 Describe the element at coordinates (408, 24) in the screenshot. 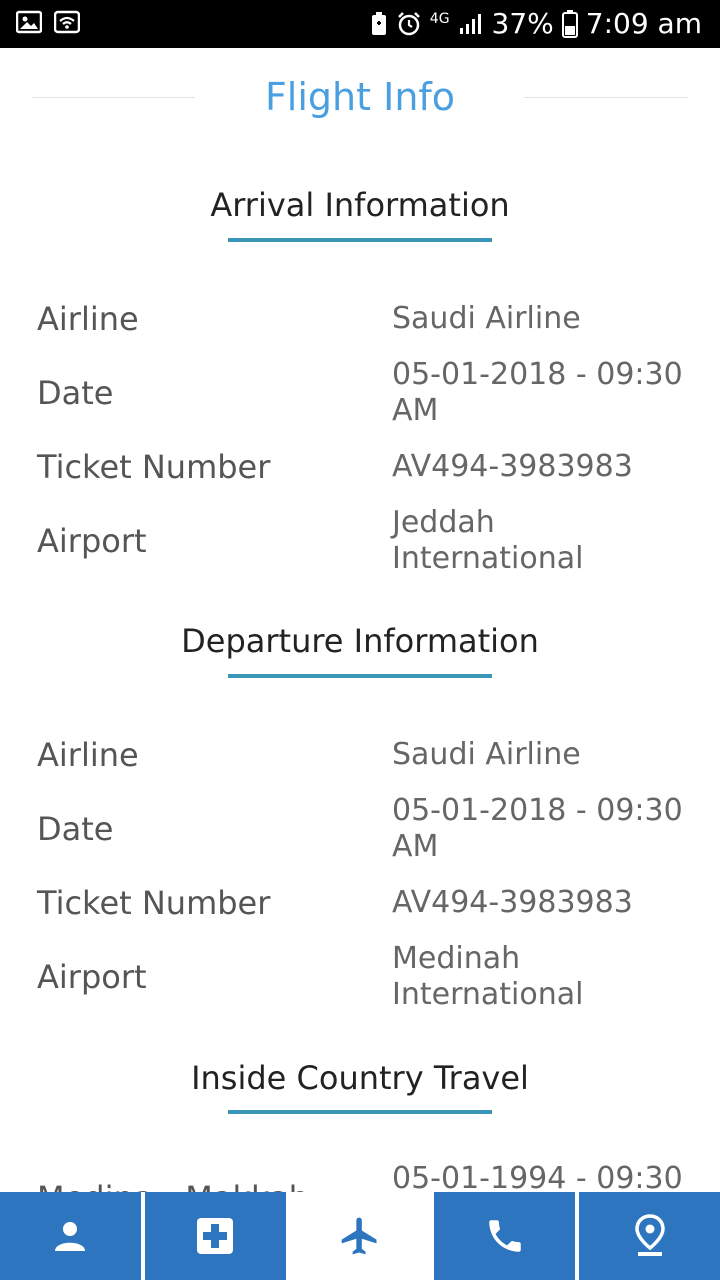

I see `alarm-icon` at that location.